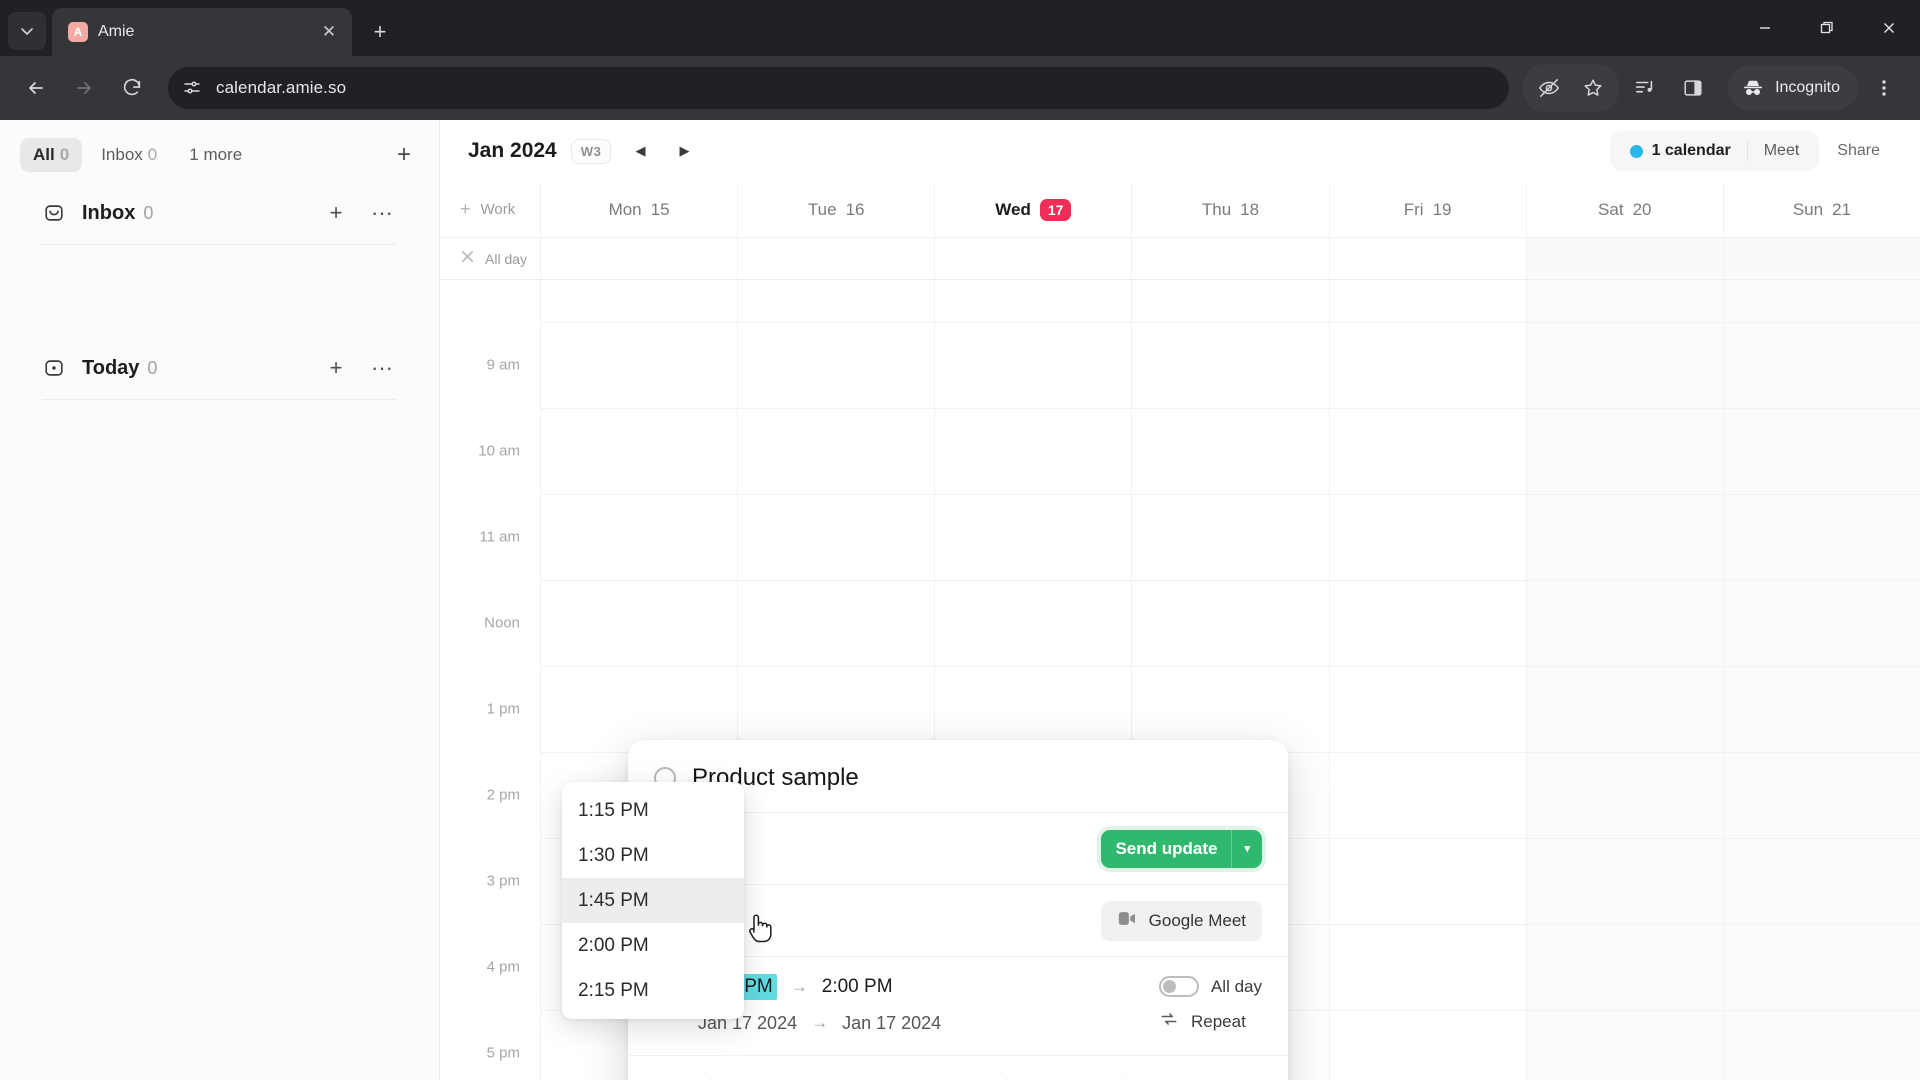 The width and height of the screenshot is (1920, 1080). I want to click on next-week-button: ▶, so click(684, 151).